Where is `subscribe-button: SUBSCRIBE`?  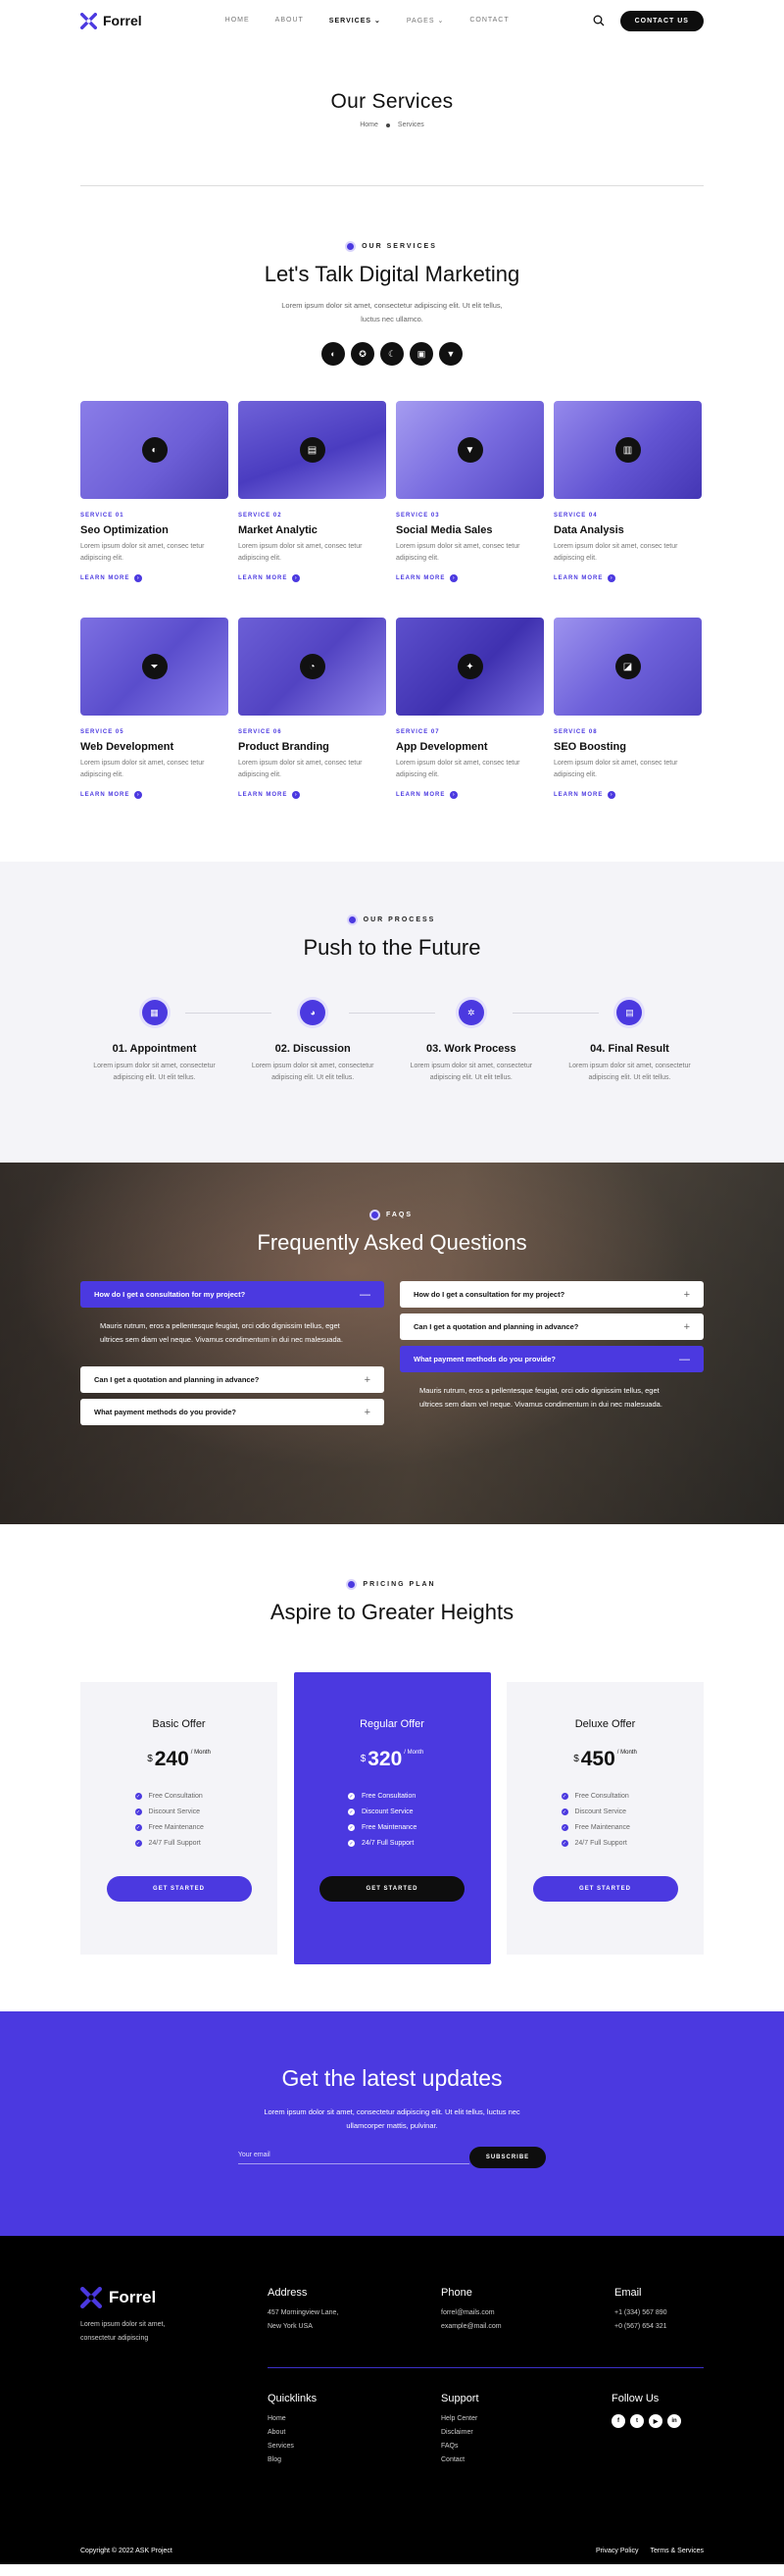 subscribe-button: SUBSCRIBE is located at coordinates (507, 2157).